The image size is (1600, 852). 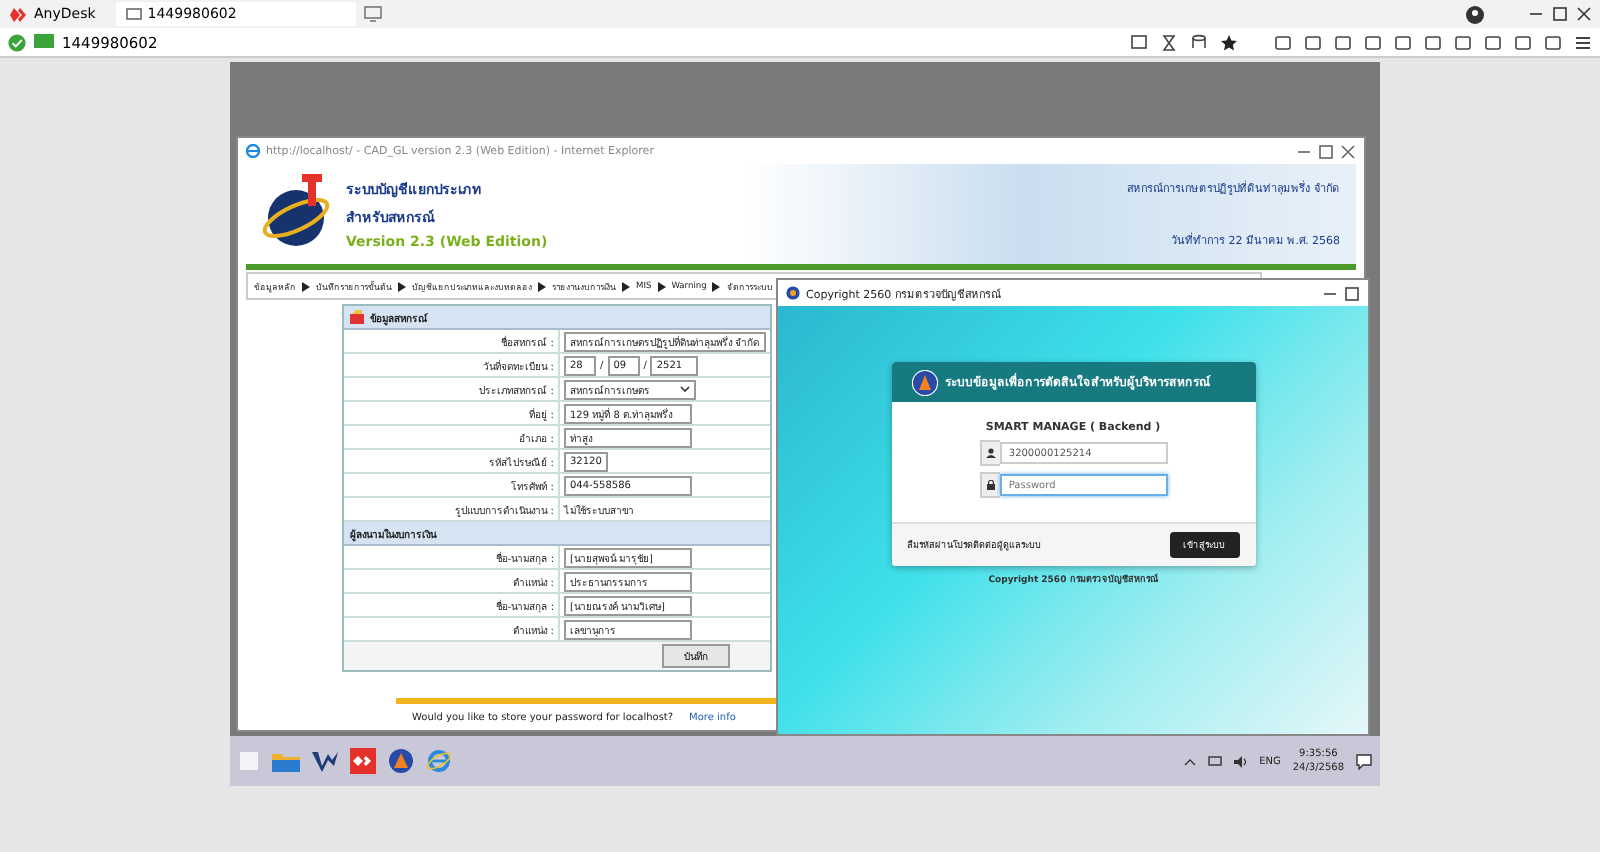 What do you see at coordinates (1169, 42) in the screenshot?
I see `hourglass-icon` at bounding box center [1169, 42].